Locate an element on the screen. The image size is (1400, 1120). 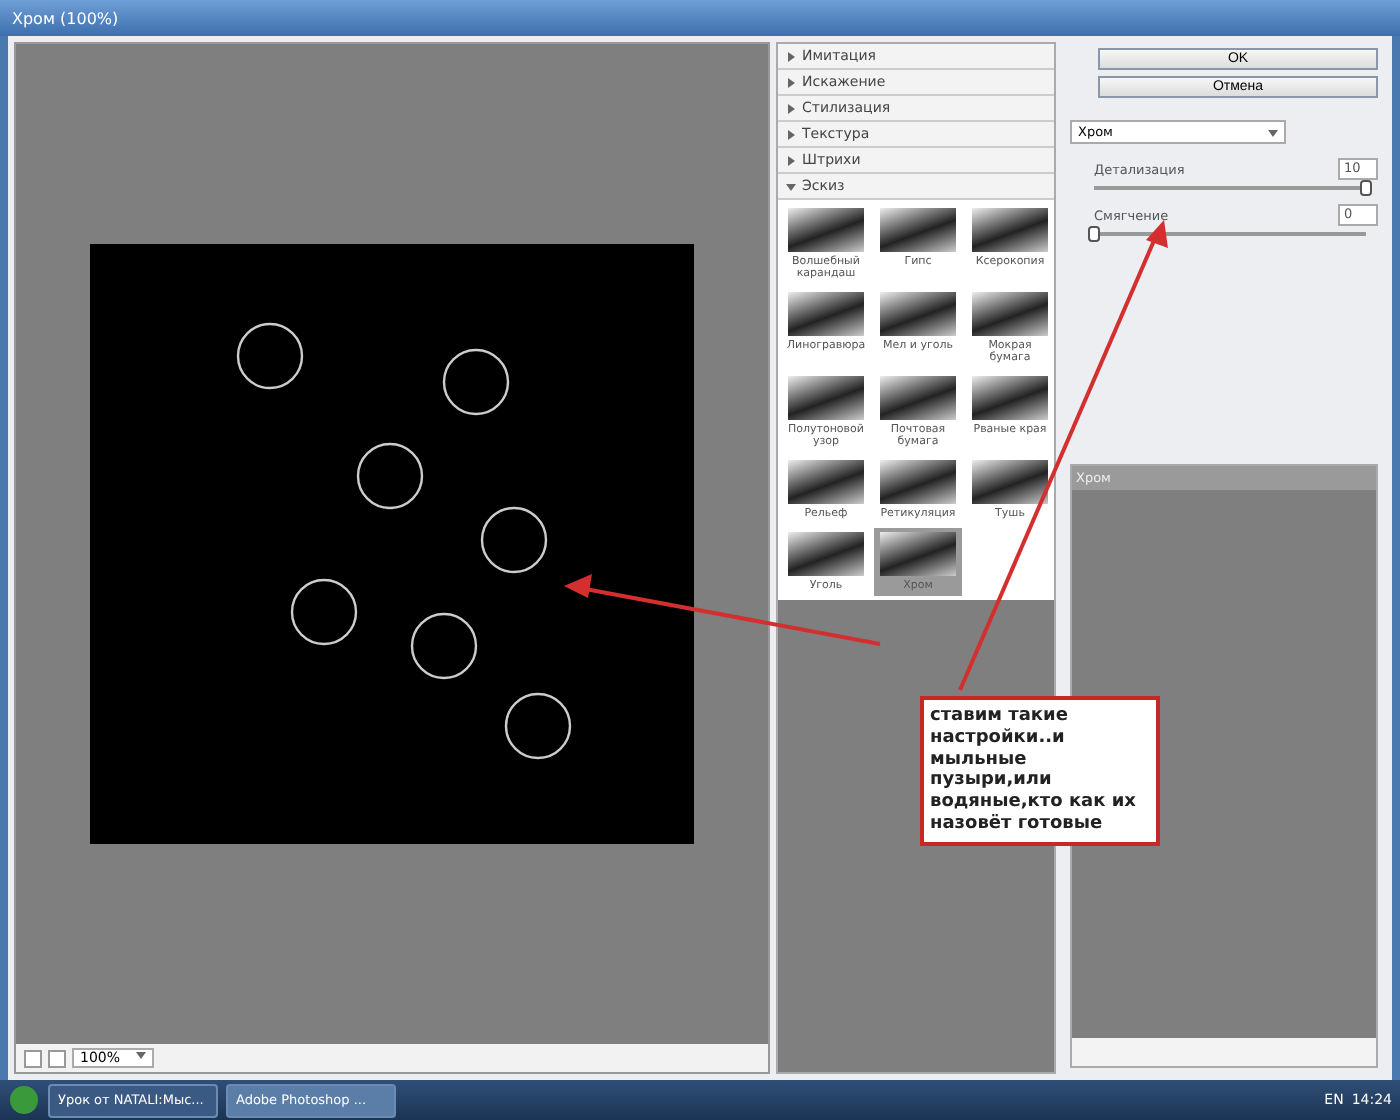
annotation-note: ставим такие настройки..и мыльные пузыри,или водяные,кто как их назовёт готовые is located at coordinates (1040, 771).